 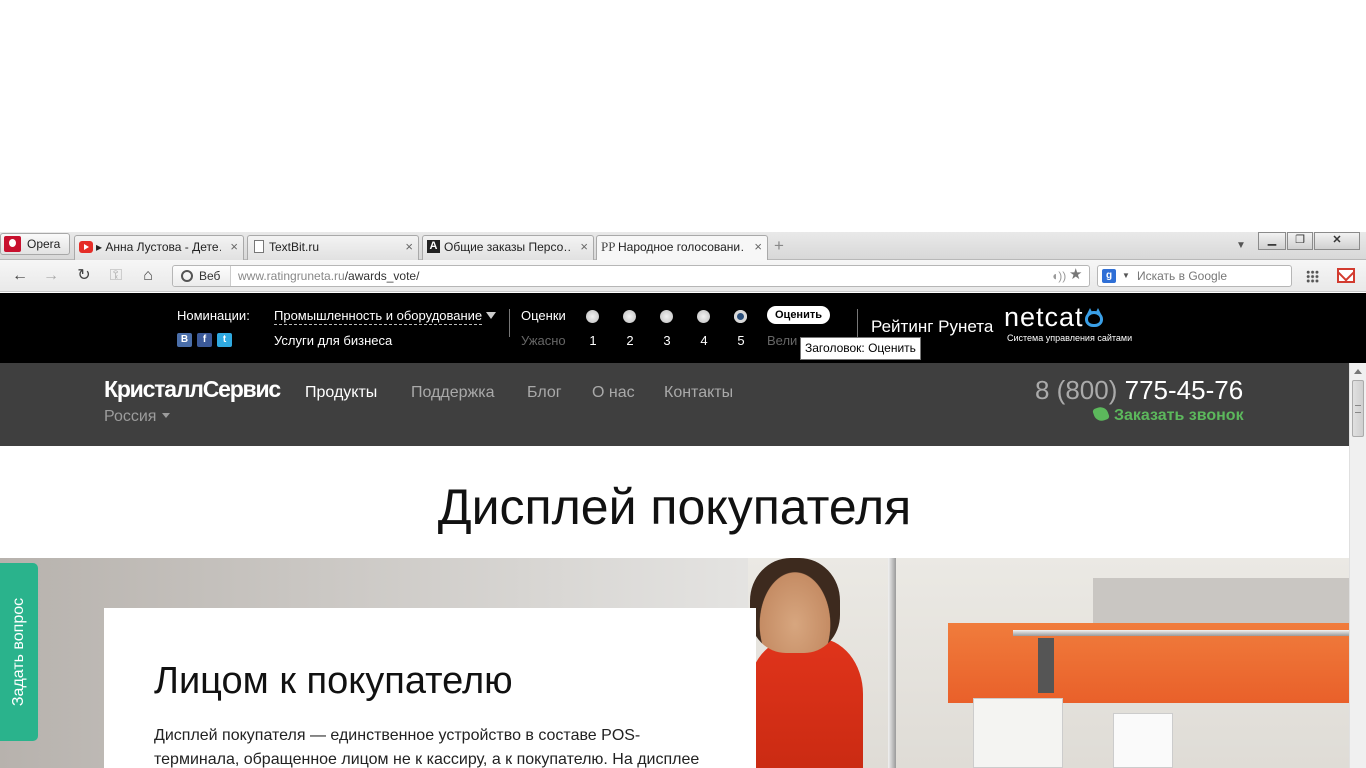 I want to click on browser-tab: A Общие заказы Персо… ×, so click(x=508, y=247).